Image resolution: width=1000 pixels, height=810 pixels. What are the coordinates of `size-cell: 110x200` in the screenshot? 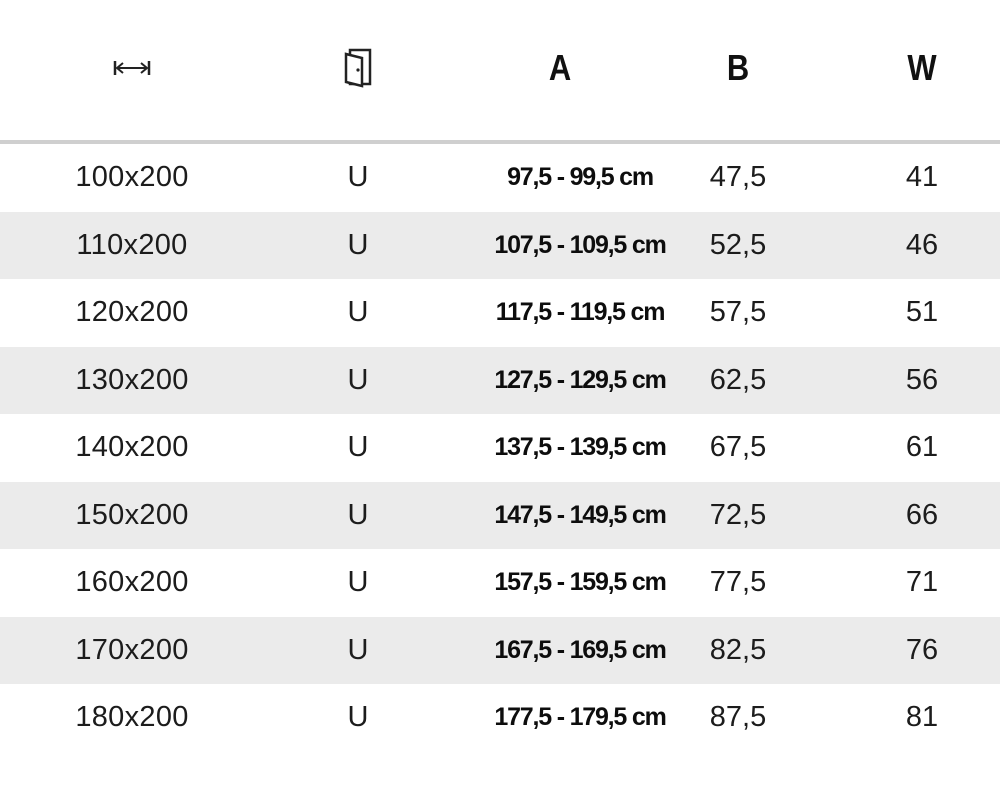 It's located at (132, 244).